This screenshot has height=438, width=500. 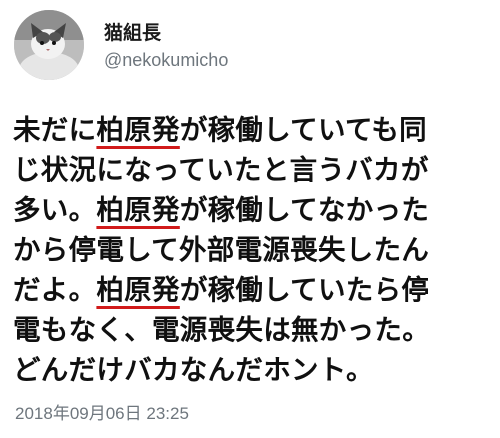 I want to click on tweet-line: だよ。柏原発が稼働していたら停, so click(x=253, y=290).